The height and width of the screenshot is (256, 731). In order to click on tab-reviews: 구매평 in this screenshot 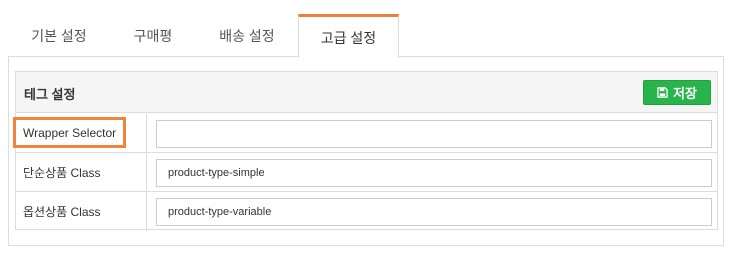, I will do `click(153, 35)`.